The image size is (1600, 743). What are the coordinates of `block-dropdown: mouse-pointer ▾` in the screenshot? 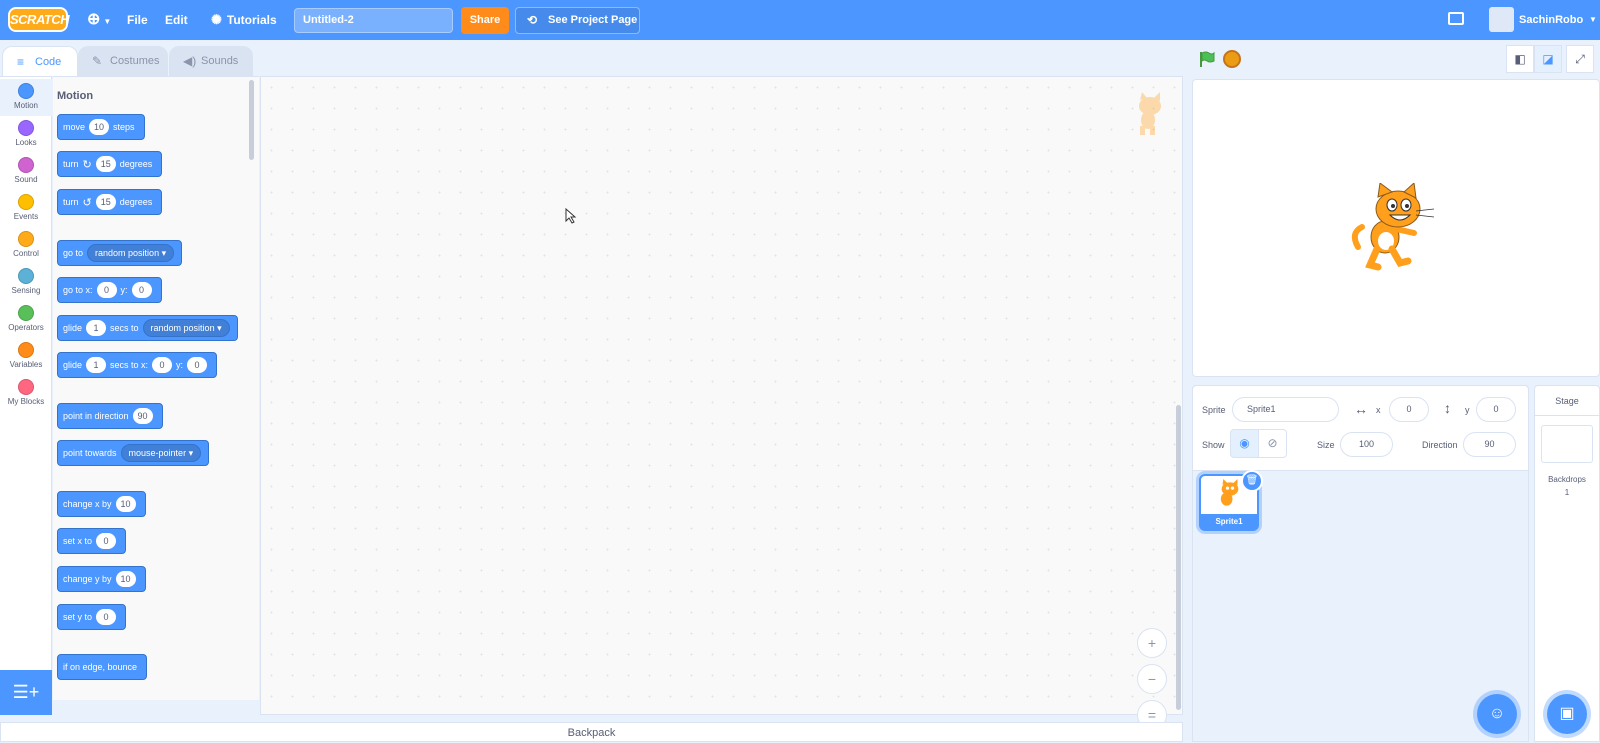 It's located at (161, 453).